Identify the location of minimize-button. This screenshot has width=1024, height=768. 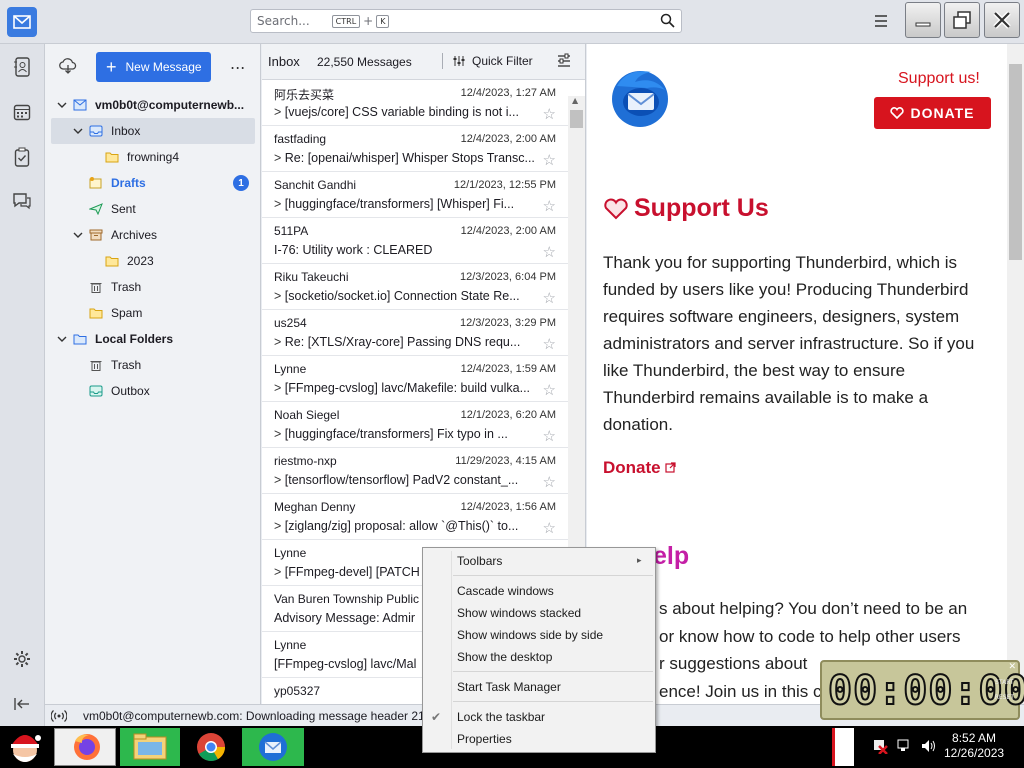
(923, 20).